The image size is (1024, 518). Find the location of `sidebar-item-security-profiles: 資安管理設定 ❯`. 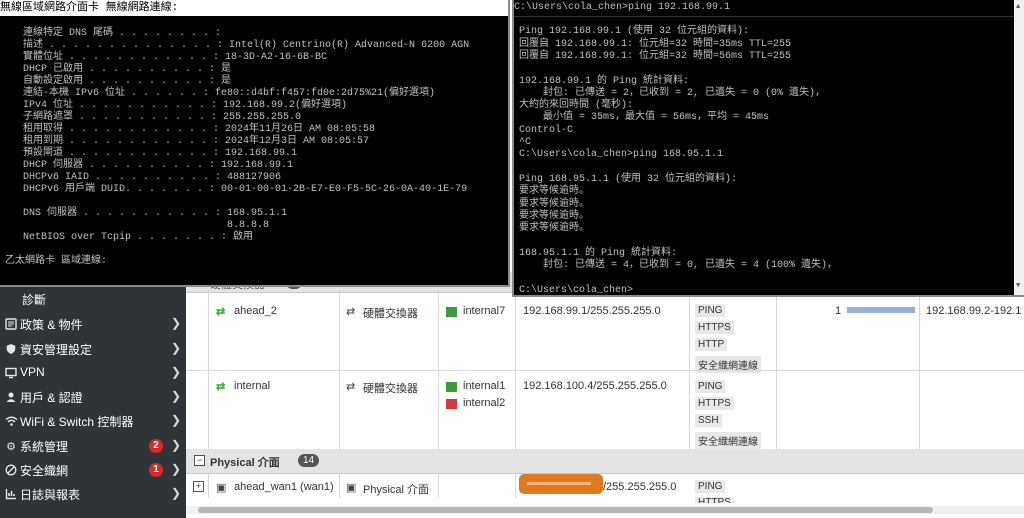

sidebar-item-security-profiles: 資安管理設定 ❯ is located at coordinates (93, 349).